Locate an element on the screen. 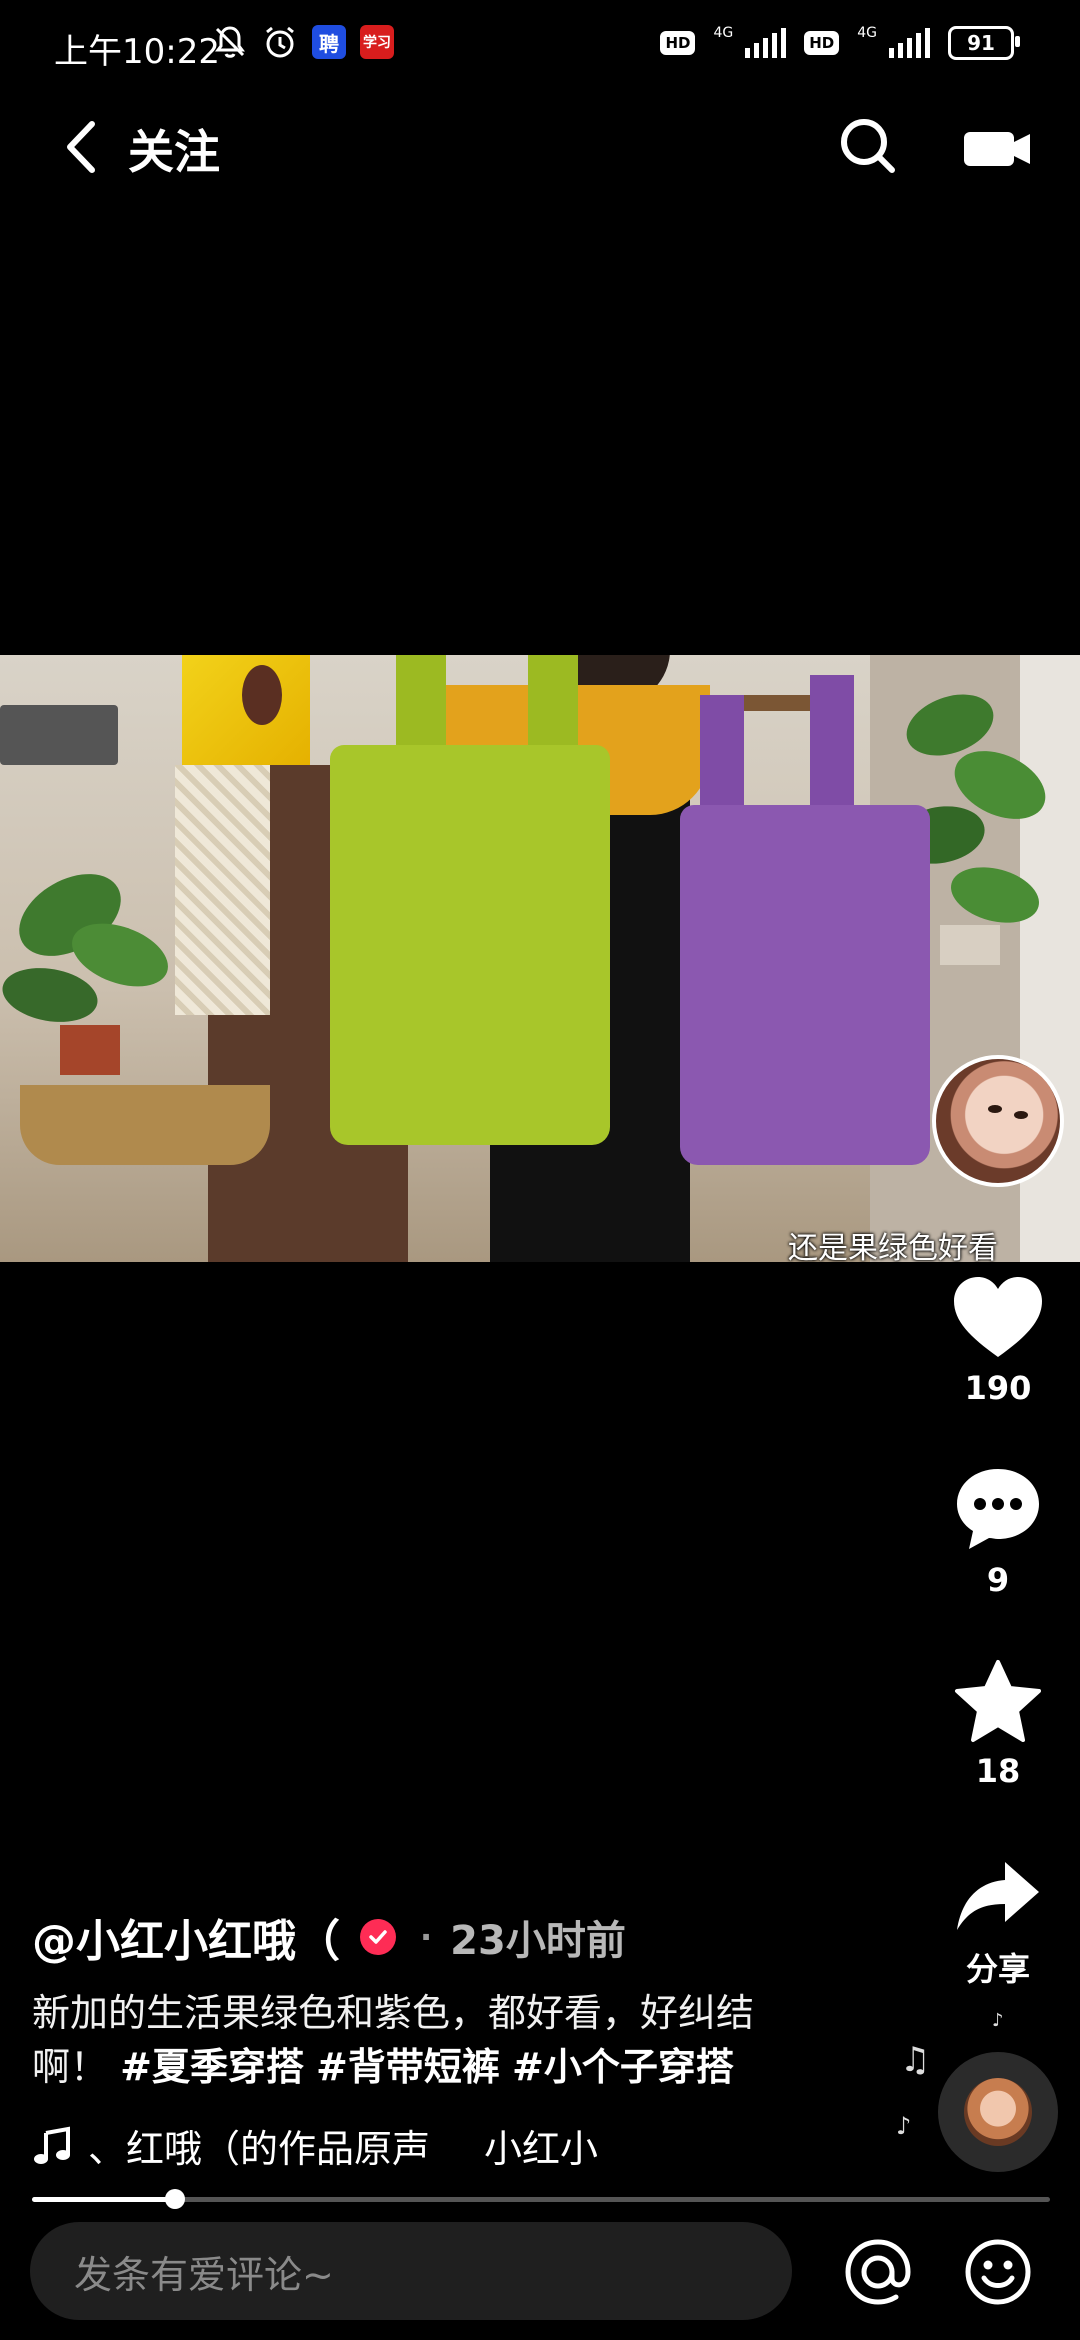  video-progress-bar is located at coordinates (541, 2199).